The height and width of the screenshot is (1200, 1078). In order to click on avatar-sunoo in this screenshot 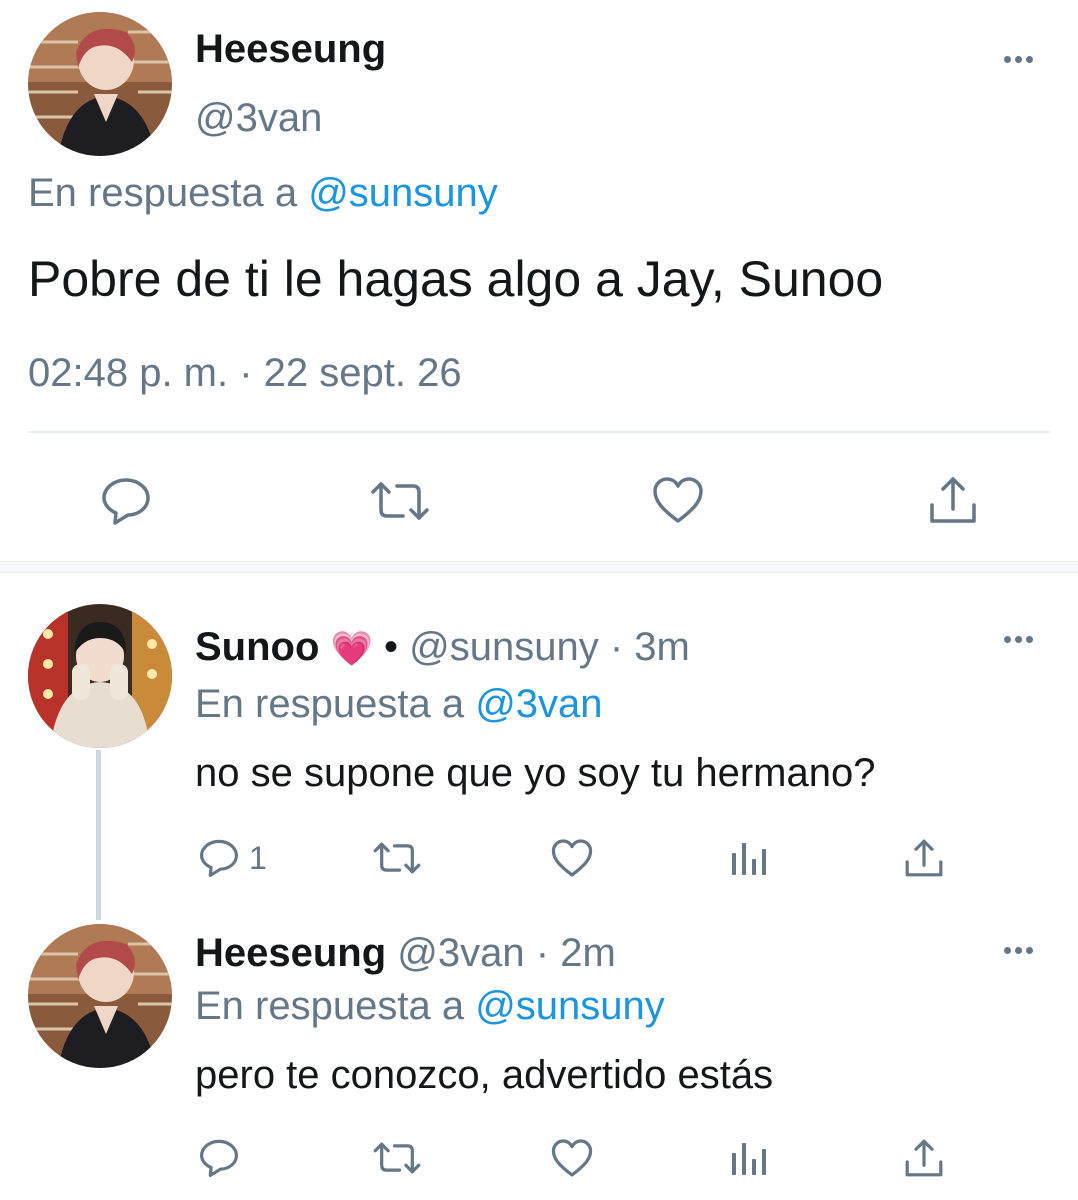, I will do `click(100, 676)`.